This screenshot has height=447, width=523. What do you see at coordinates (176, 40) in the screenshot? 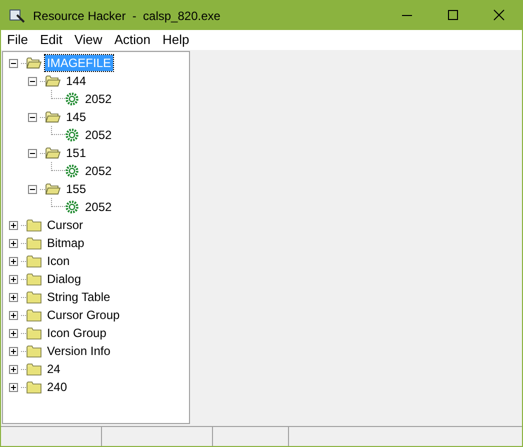
I see `menu-item: Help` at bounding box center [176, 40].